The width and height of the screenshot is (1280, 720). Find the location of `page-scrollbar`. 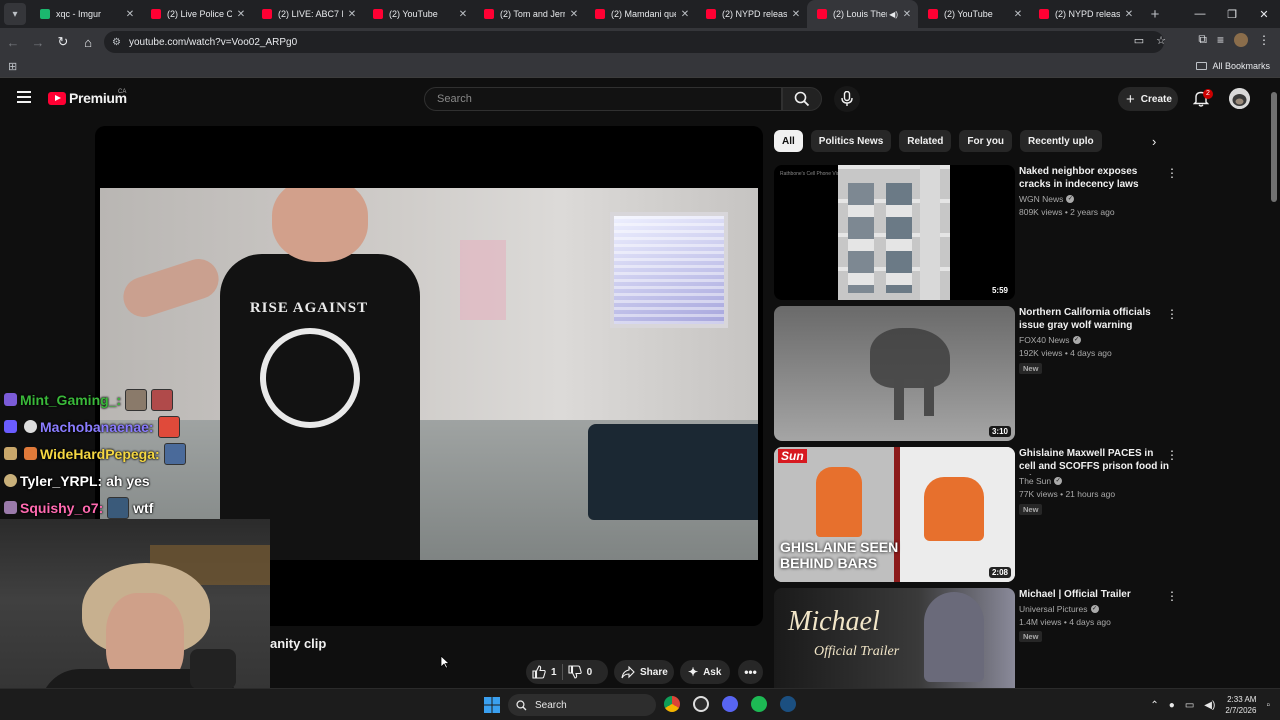

page-scrollbar is located at coordinates (1274, 385).